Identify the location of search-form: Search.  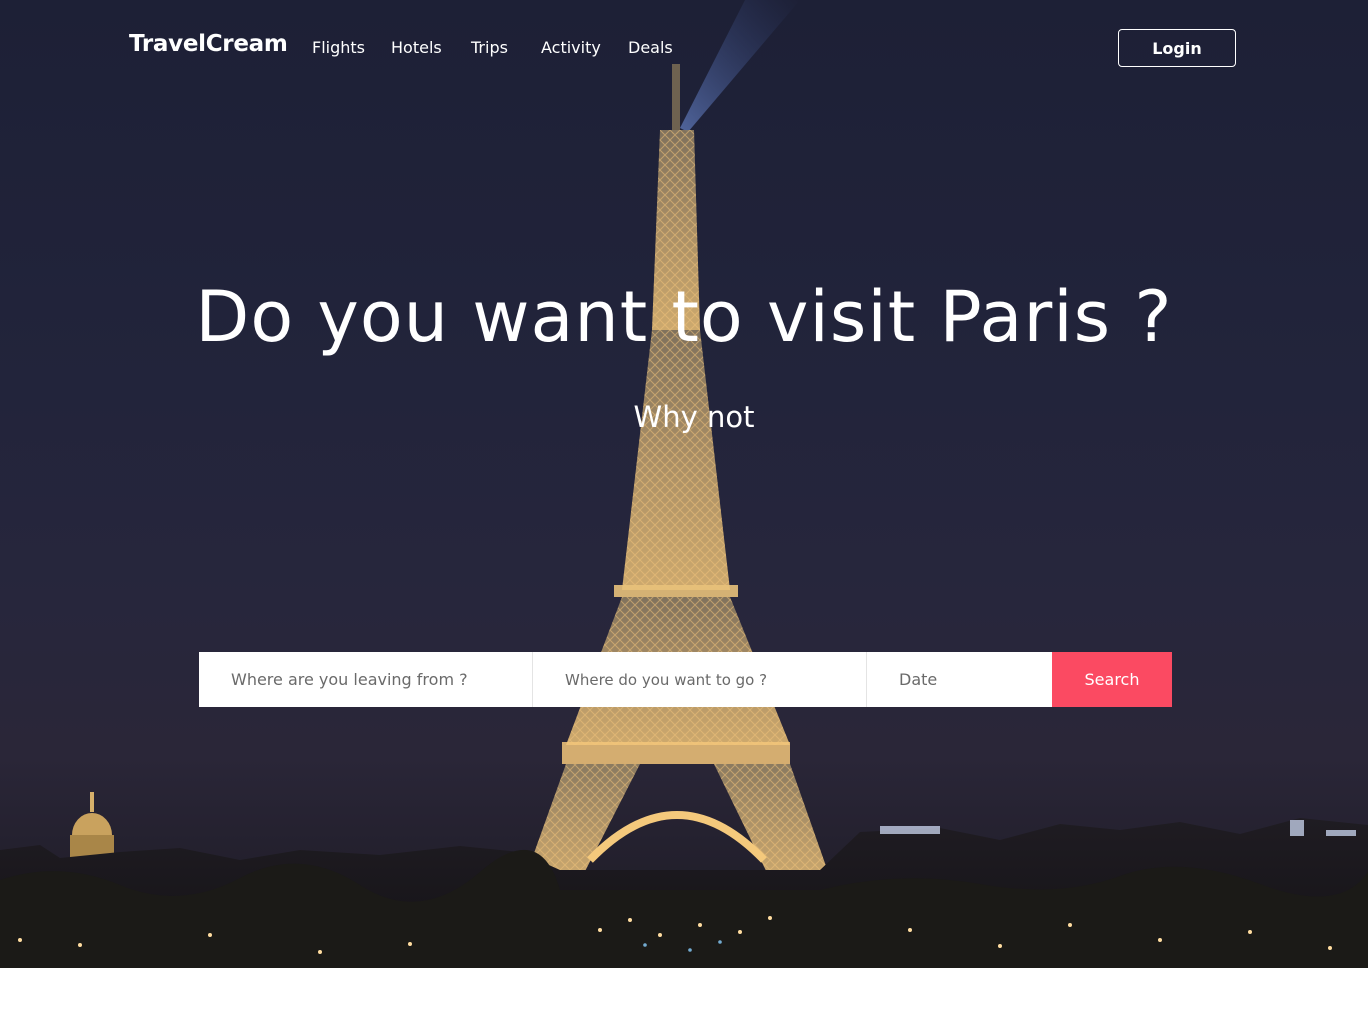
(685, 679).